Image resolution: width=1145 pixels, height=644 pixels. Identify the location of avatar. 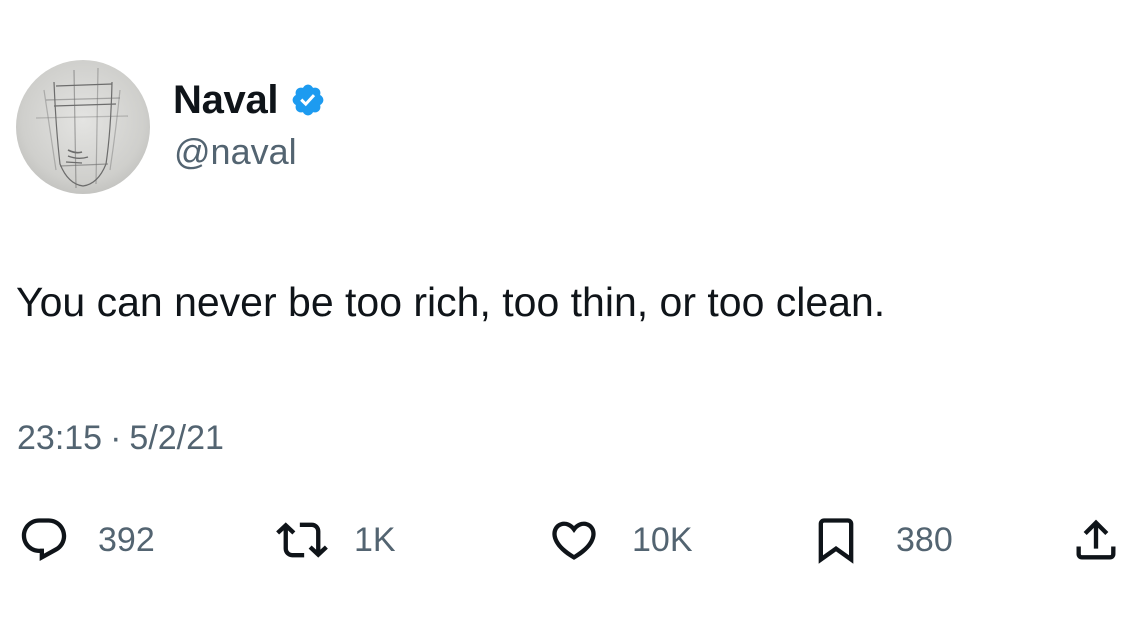
(83, 127).